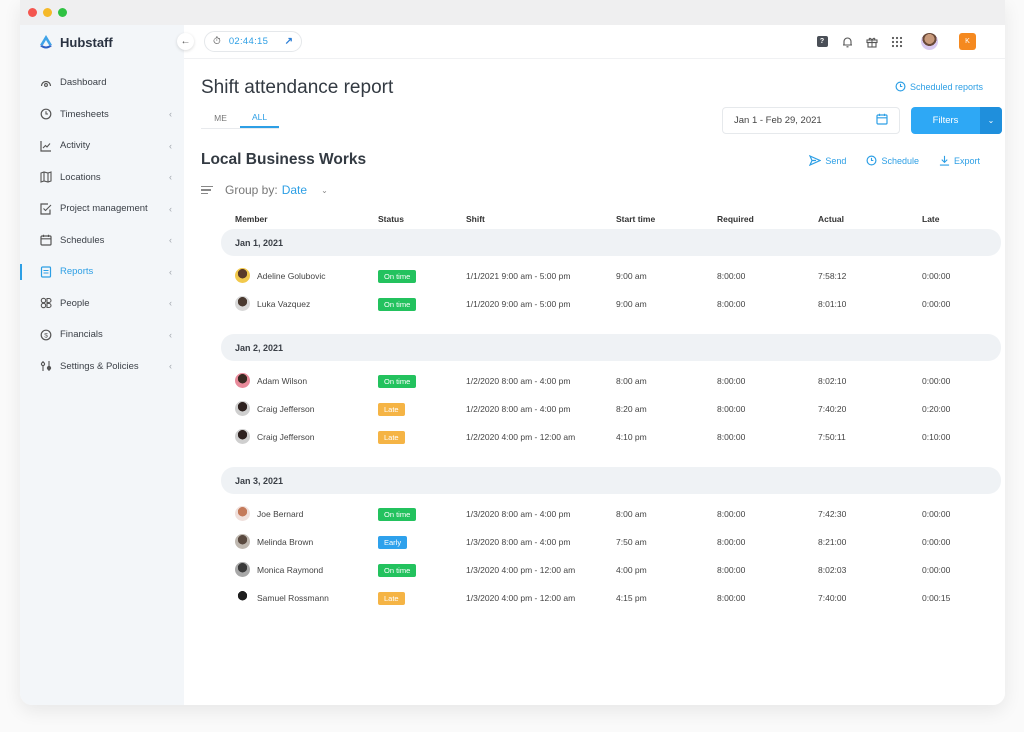  Describe the element at coordinates (220, 117) in the screenshot. I see `tab-me: ME` at that location.